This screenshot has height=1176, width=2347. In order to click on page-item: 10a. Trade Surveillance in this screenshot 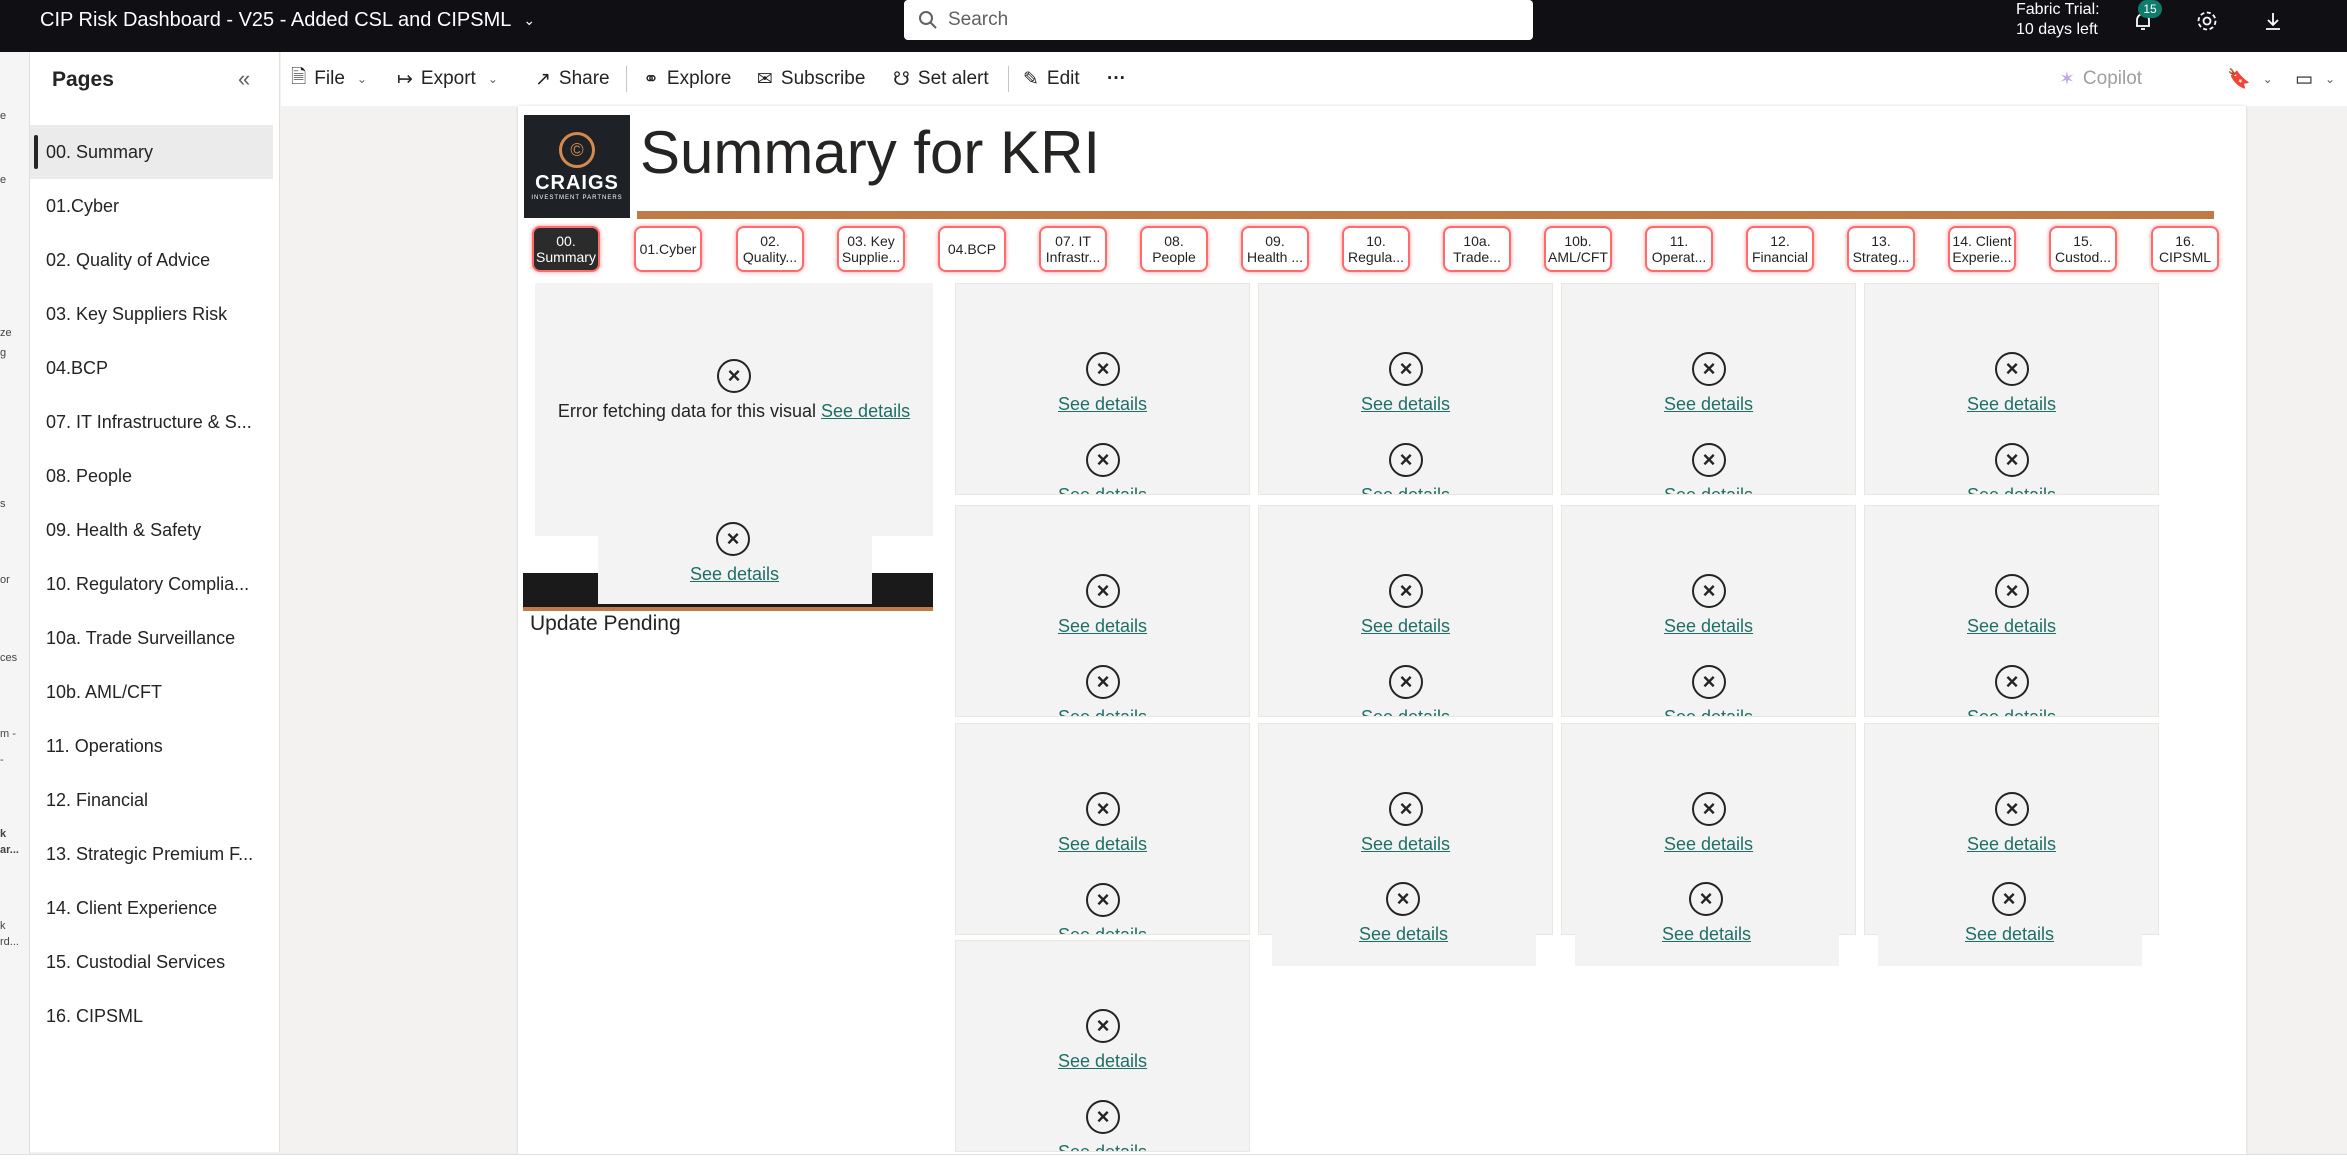, I will do `click(151, 638)`.